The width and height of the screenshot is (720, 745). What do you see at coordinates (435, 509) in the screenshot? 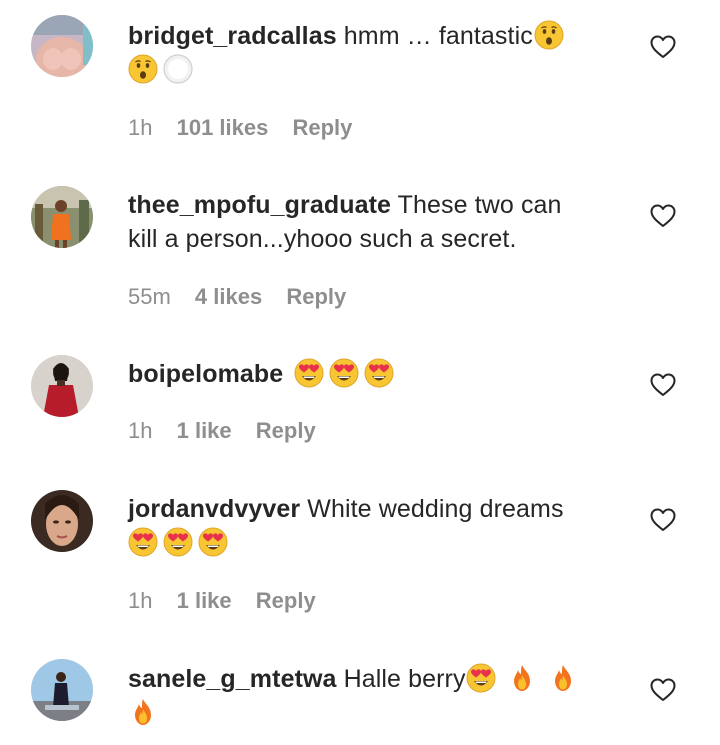
I see `comment-text: White wedding dreams` at bounding box center [435, 509].